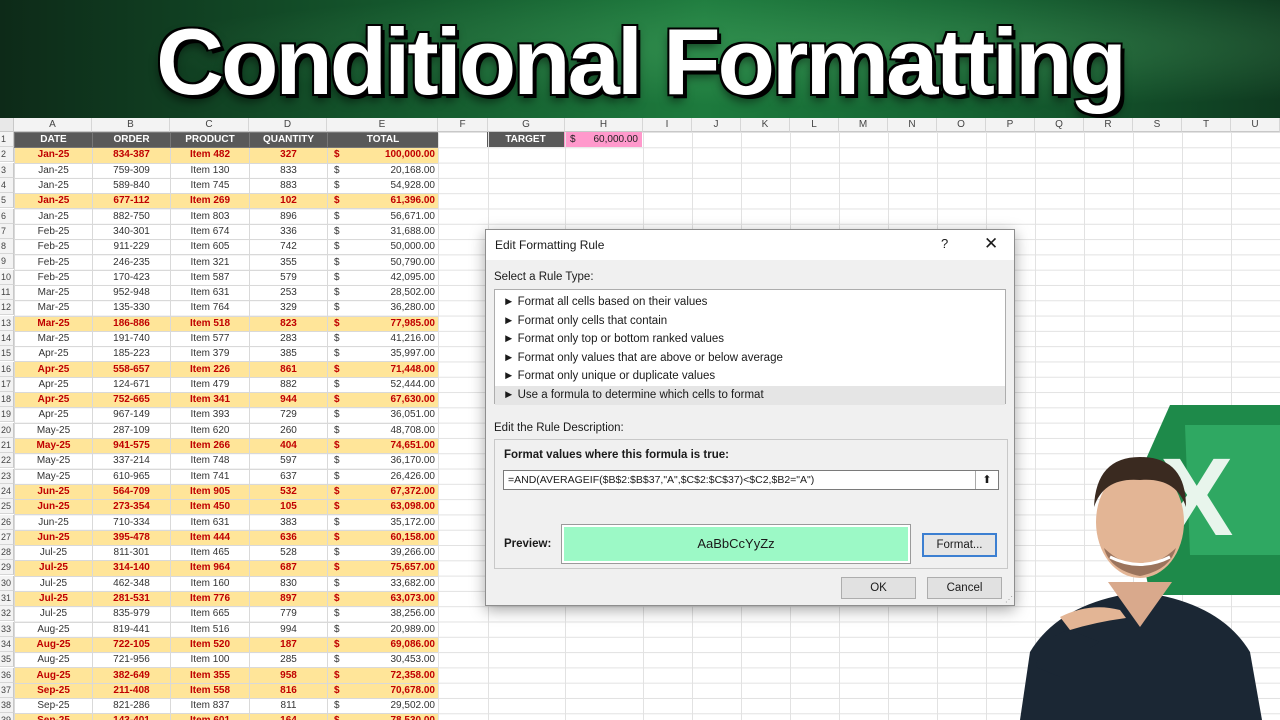 The width and height of the screenshot is (1280, 720). What do you see at coordinates (288, 568) in the screenshot?
I see `cell-qty: 687` at bounding box center [288, 568].